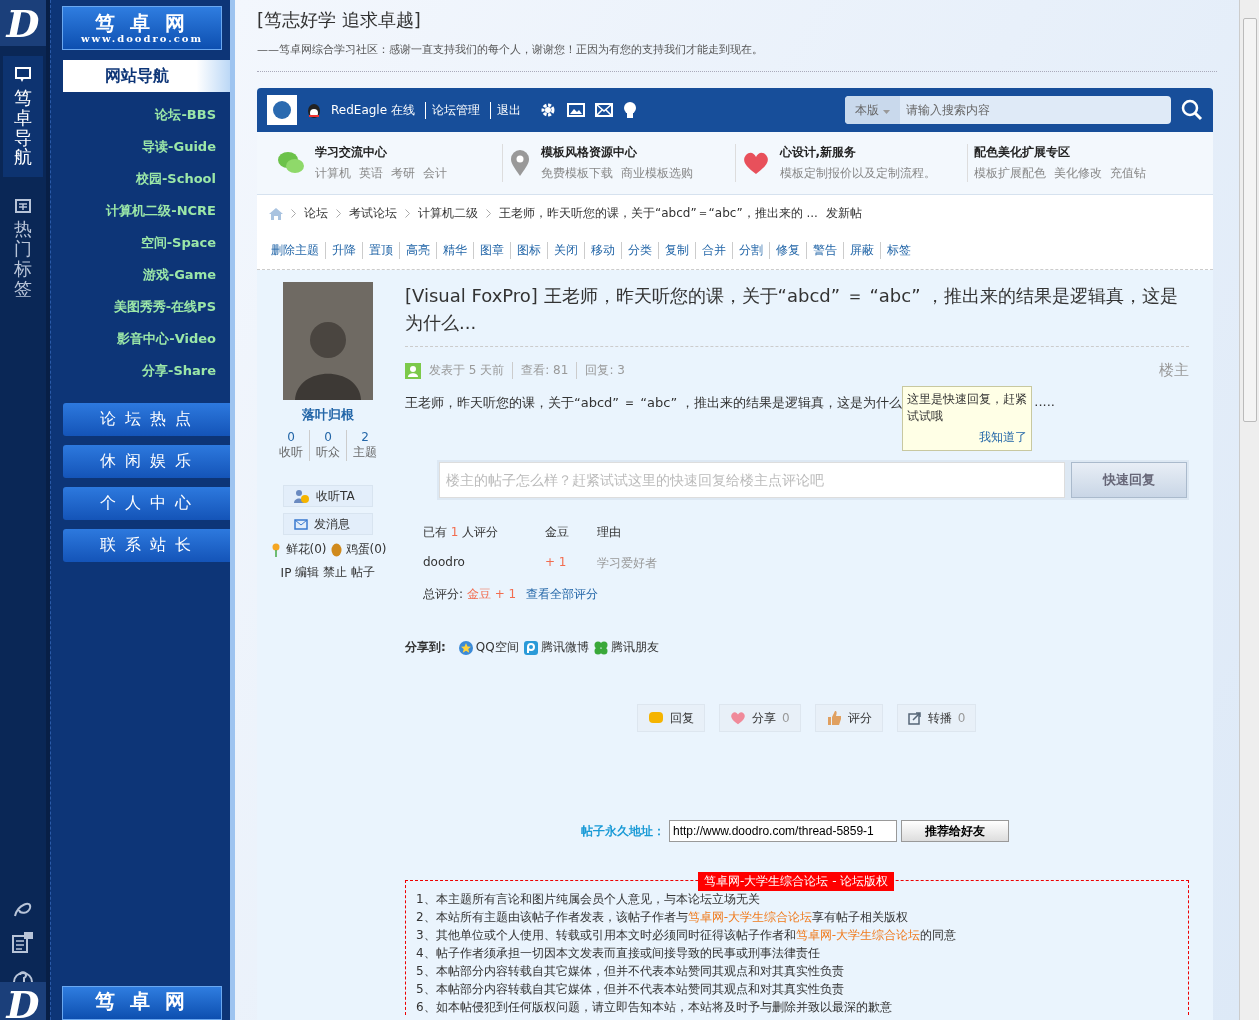 Image resolution: width=1259 pixels, height=1020 pixels. I want to click on nav-link: 分享-Share, so click(179, 371).